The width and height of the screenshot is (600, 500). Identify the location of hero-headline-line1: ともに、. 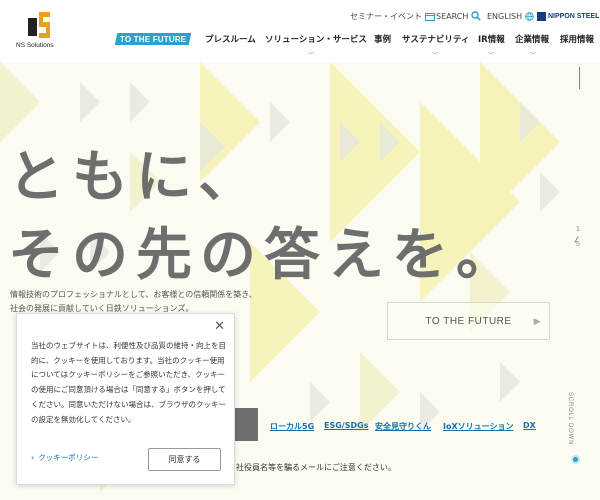
(135, 177).